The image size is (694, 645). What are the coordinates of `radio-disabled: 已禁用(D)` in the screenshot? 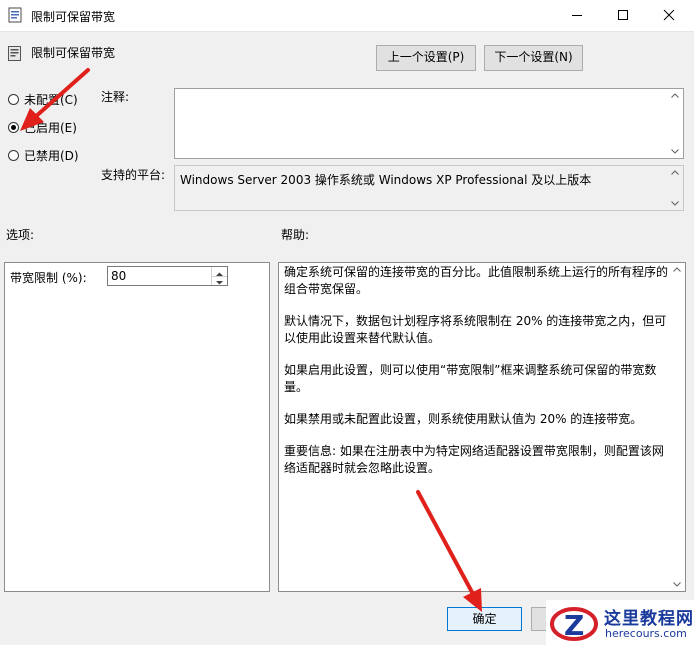 It's located at (43, 155).